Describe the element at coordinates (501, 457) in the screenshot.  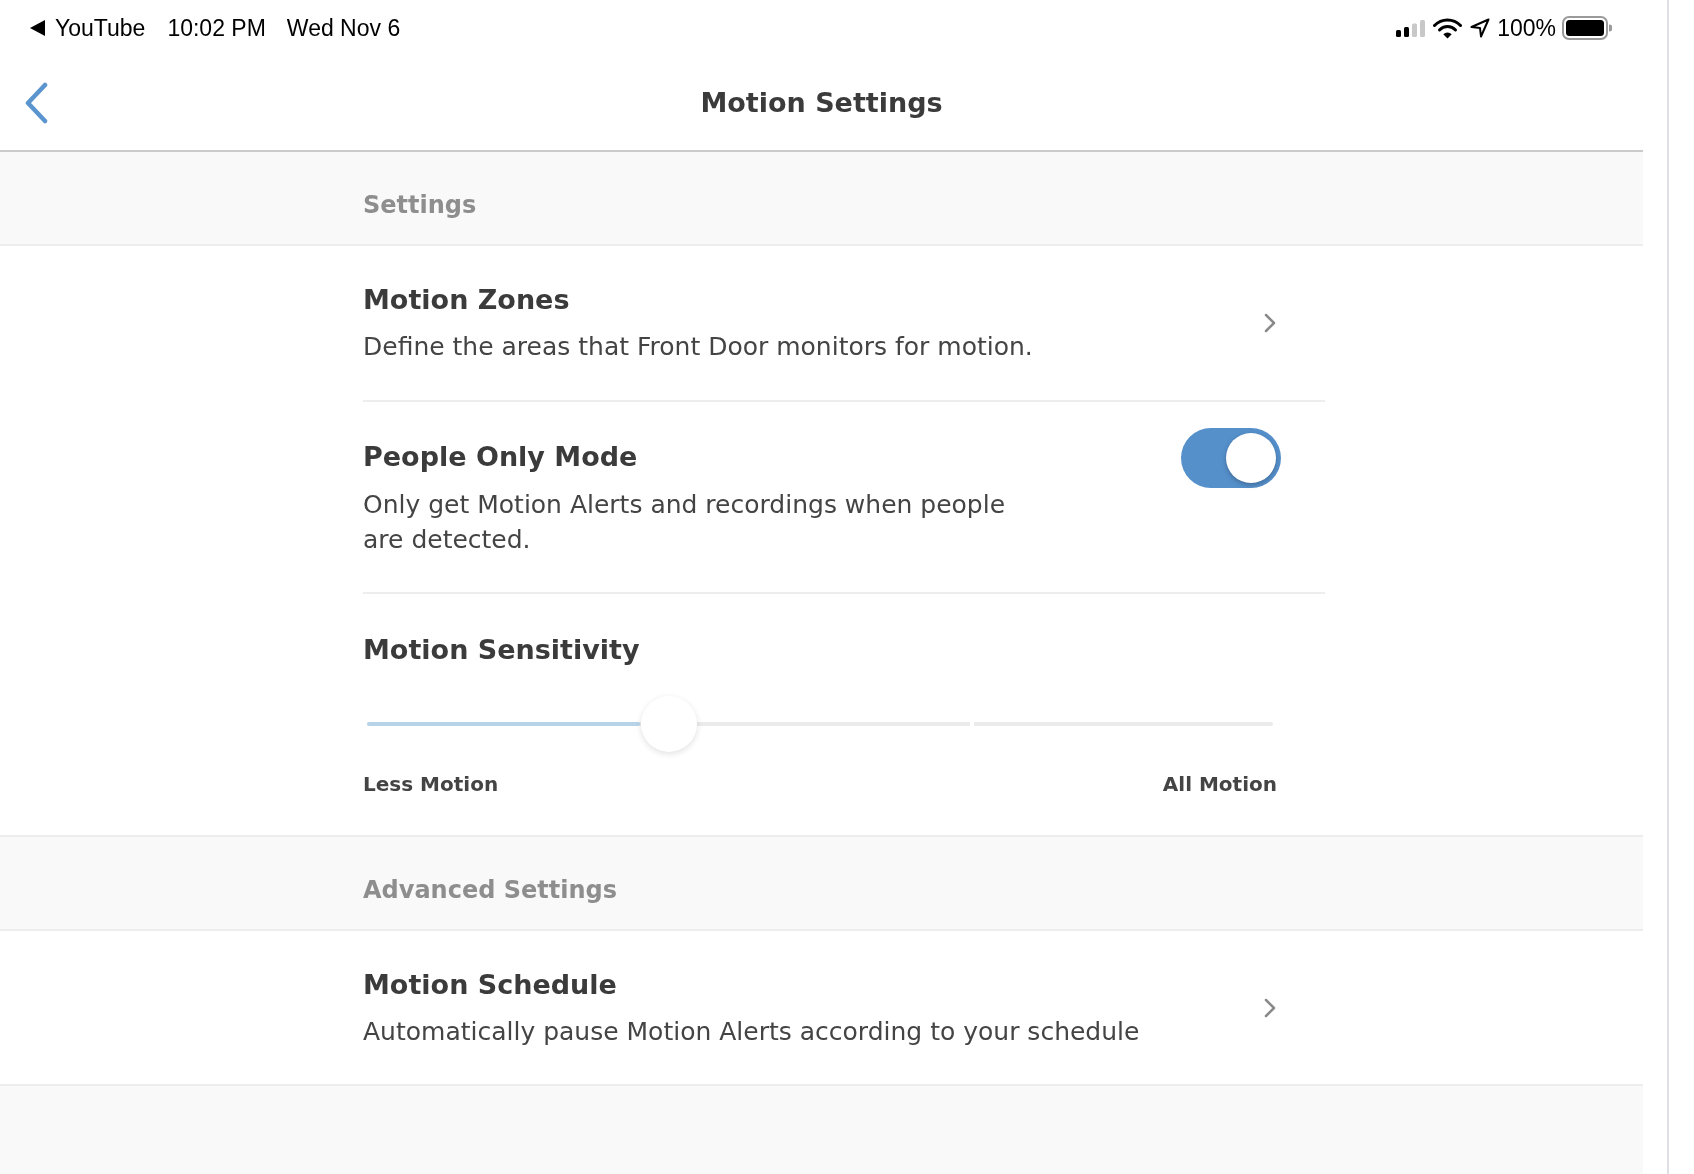
I see `row-title: People Only Mode` at that location.